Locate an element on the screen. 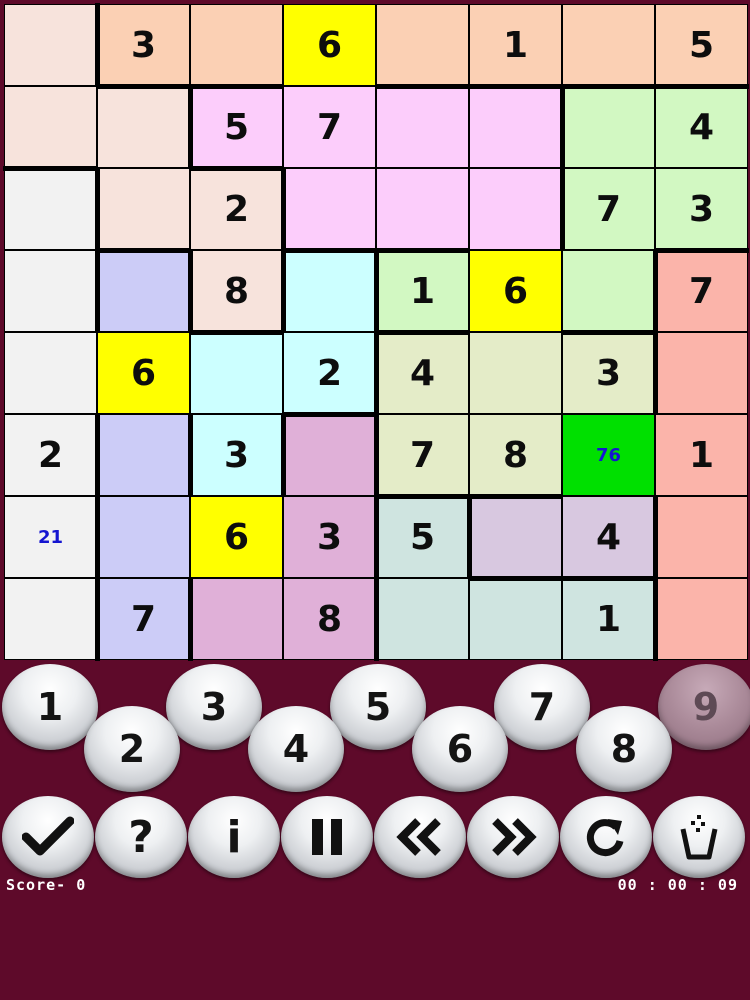  help-button: ? is located at coordinates (141, 837).